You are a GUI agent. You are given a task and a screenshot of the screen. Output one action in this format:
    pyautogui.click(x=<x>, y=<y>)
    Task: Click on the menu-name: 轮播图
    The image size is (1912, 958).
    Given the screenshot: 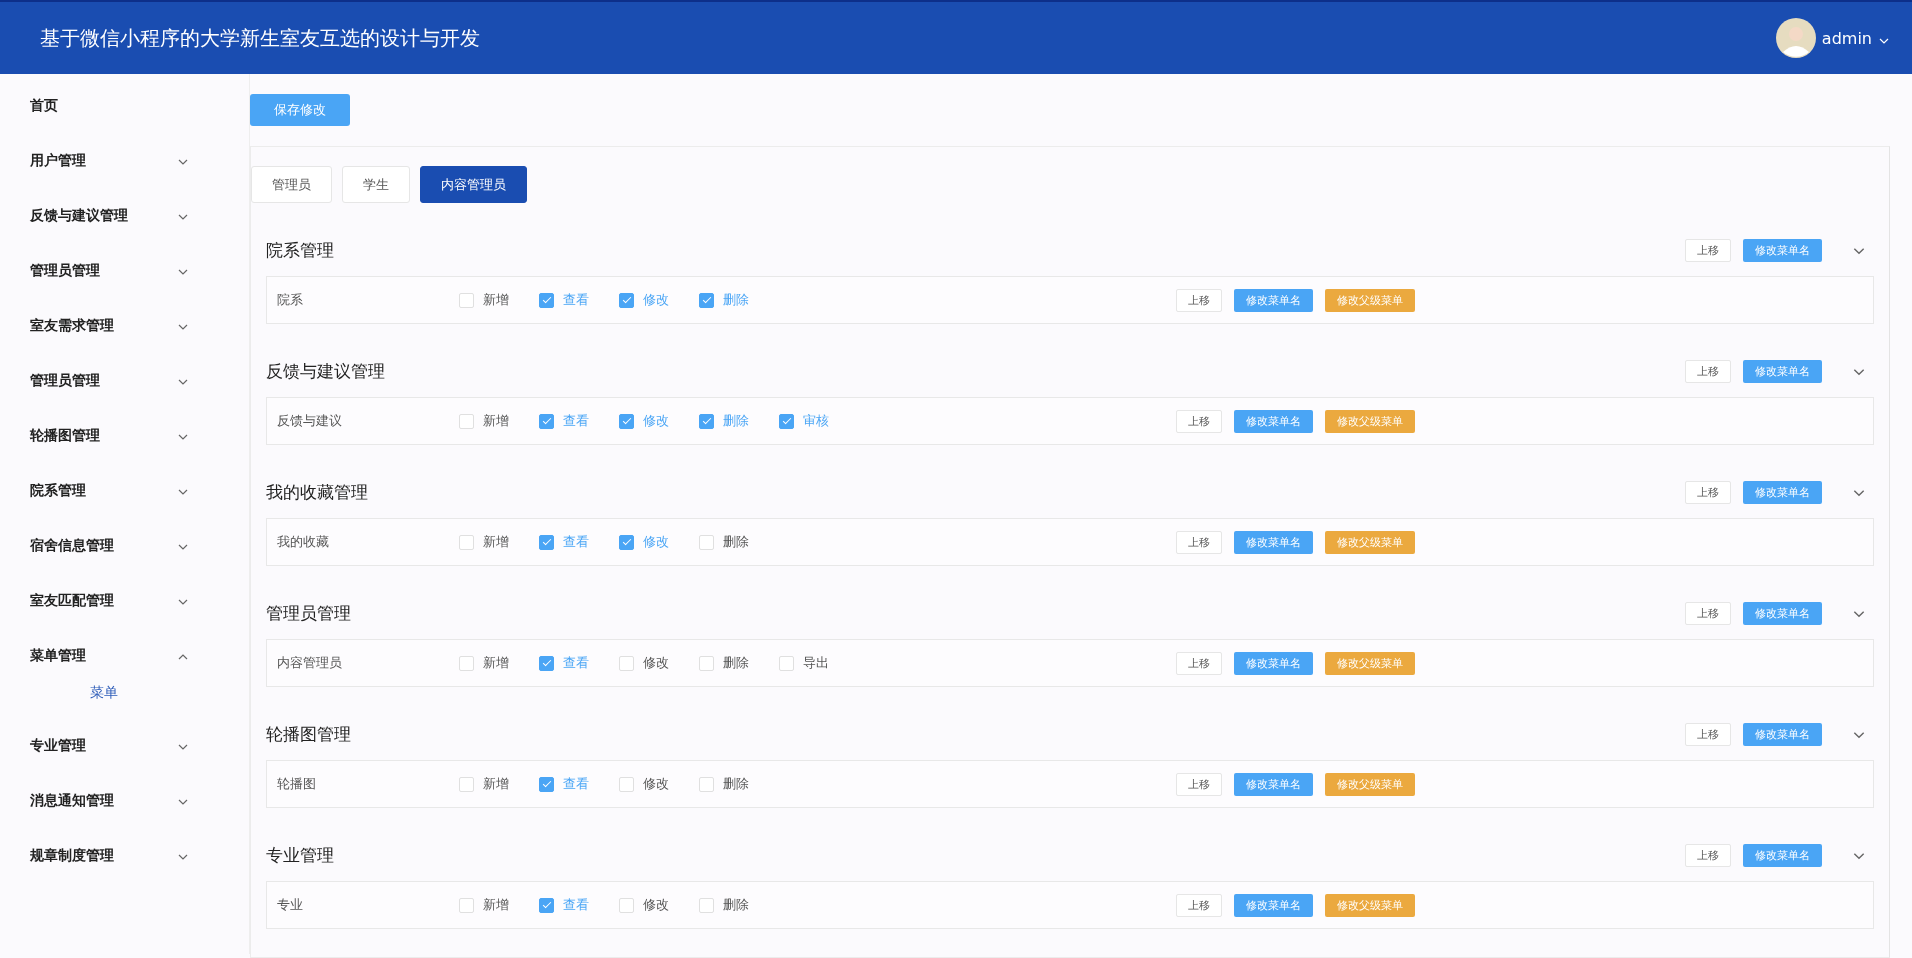 What is the action you would take?
    pyautogui.click(x=296, y=784)
    